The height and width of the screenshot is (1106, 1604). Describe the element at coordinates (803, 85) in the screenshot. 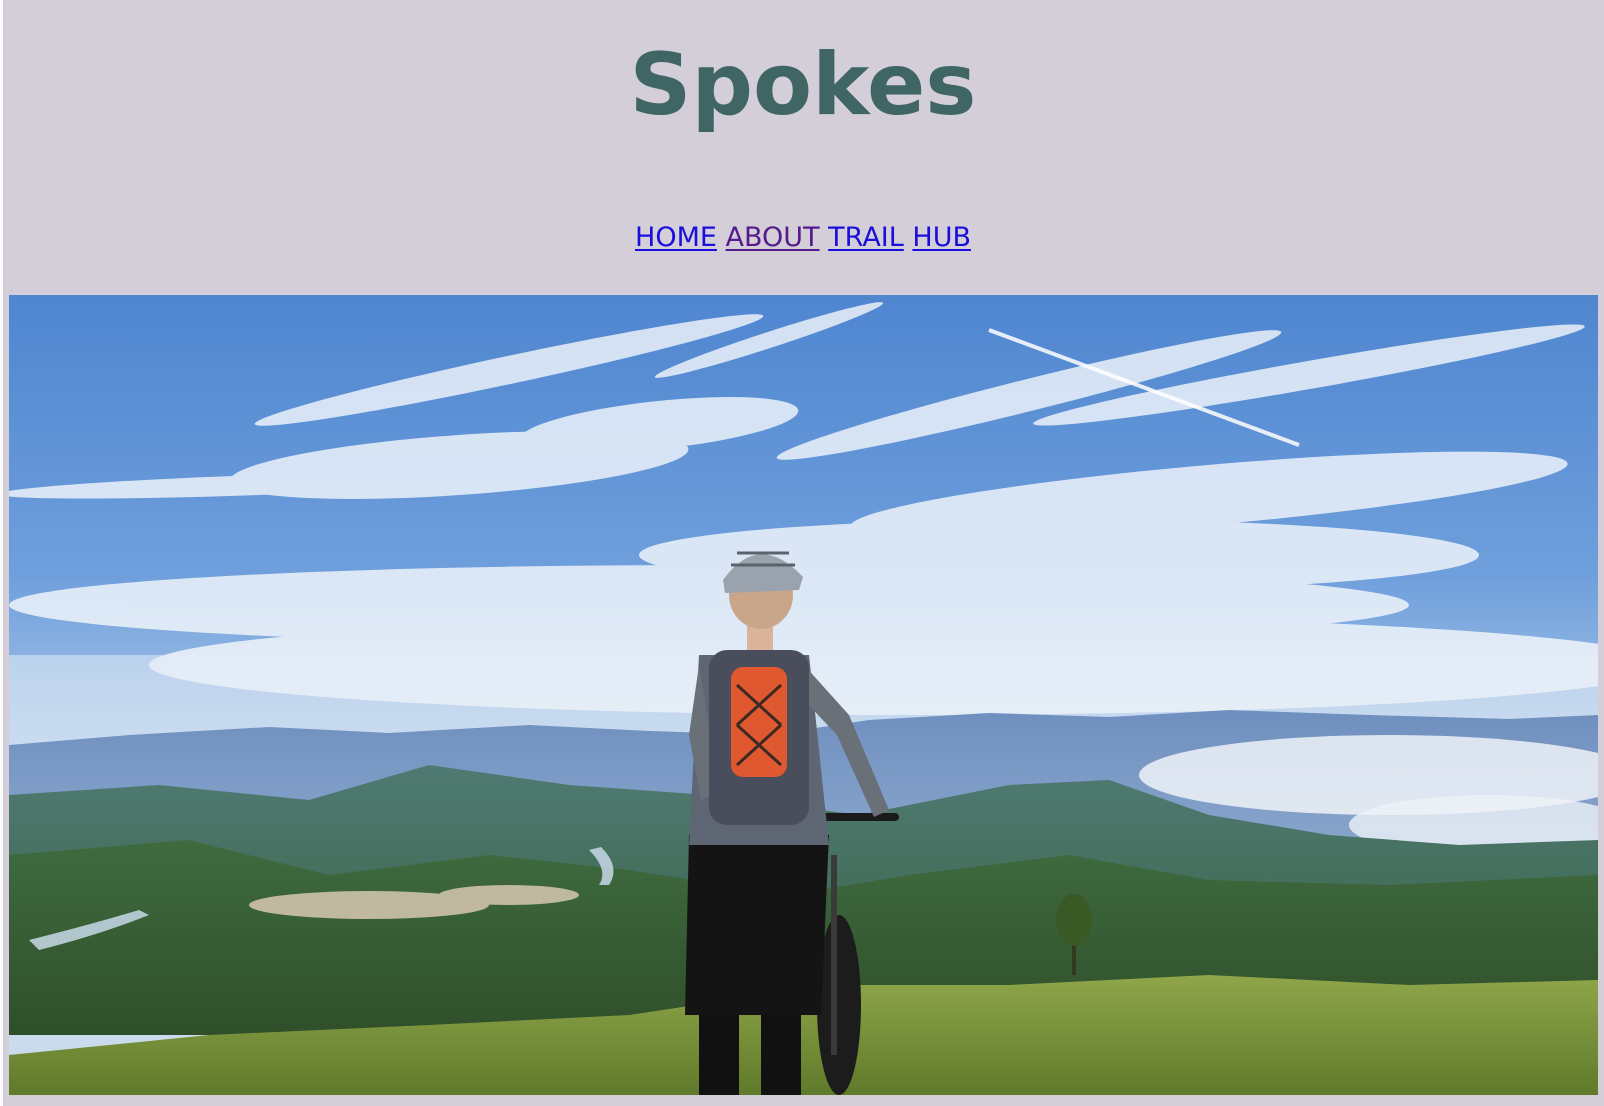

I see `site-title: Spokes` at that location.